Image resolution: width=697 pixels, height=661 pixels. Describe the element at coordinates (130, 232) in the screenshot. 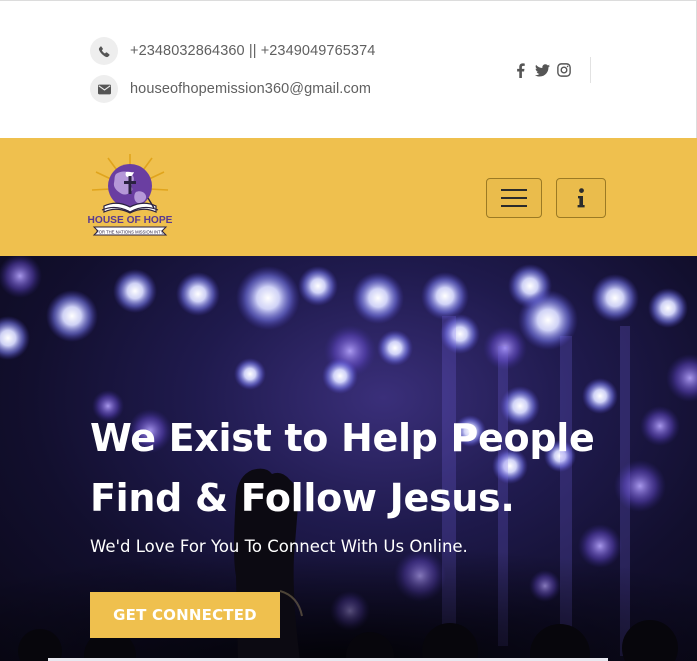

I see `logo-subtitle: FOR THE NATIONS MISSION INT'L` at that location.